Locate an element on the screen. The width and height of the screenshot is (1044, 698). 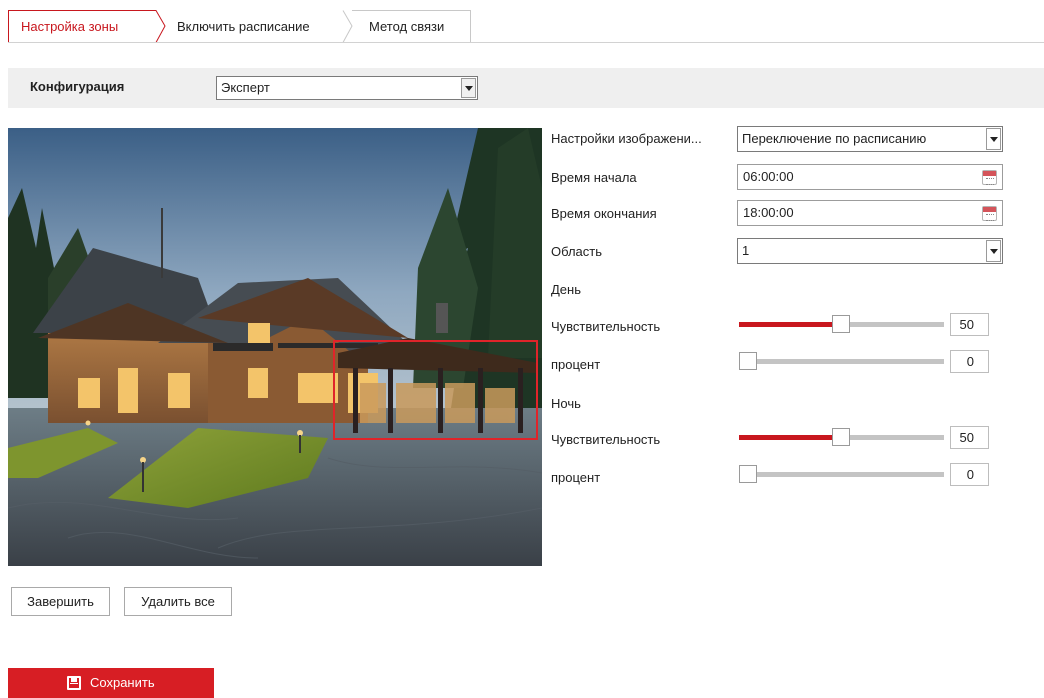
save-button-label: Сохранить is located at coordinates (122, 682).